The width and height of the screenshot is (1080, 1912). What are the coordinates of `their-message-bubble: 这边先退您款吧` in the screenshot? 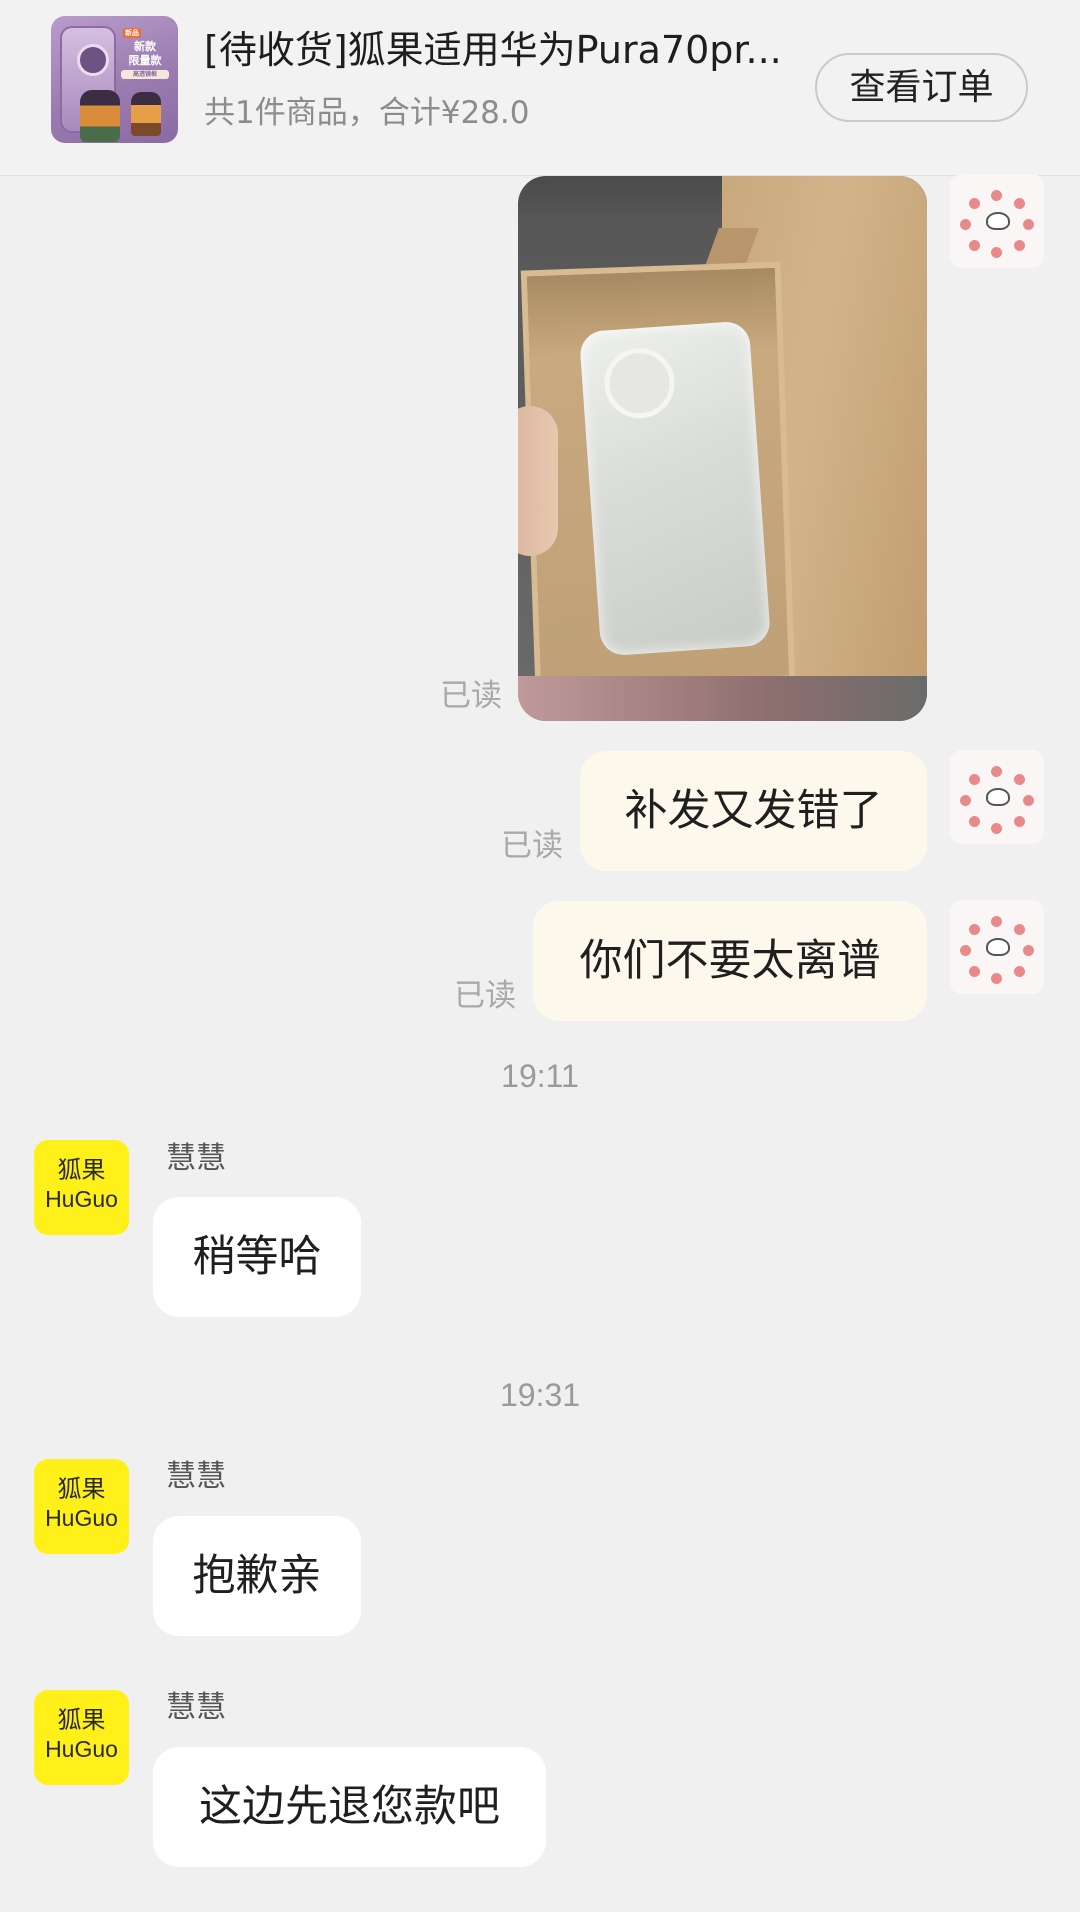 It's located at (349, 1807).